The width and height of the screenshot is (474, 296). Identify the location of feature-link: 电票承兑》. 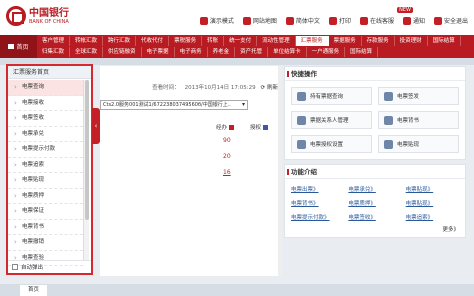
(374, 189).